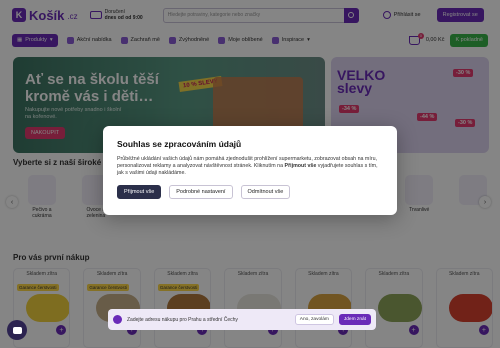 This screenshot has width=500, height=348. I want to click on chat-button, so click(17, 330).